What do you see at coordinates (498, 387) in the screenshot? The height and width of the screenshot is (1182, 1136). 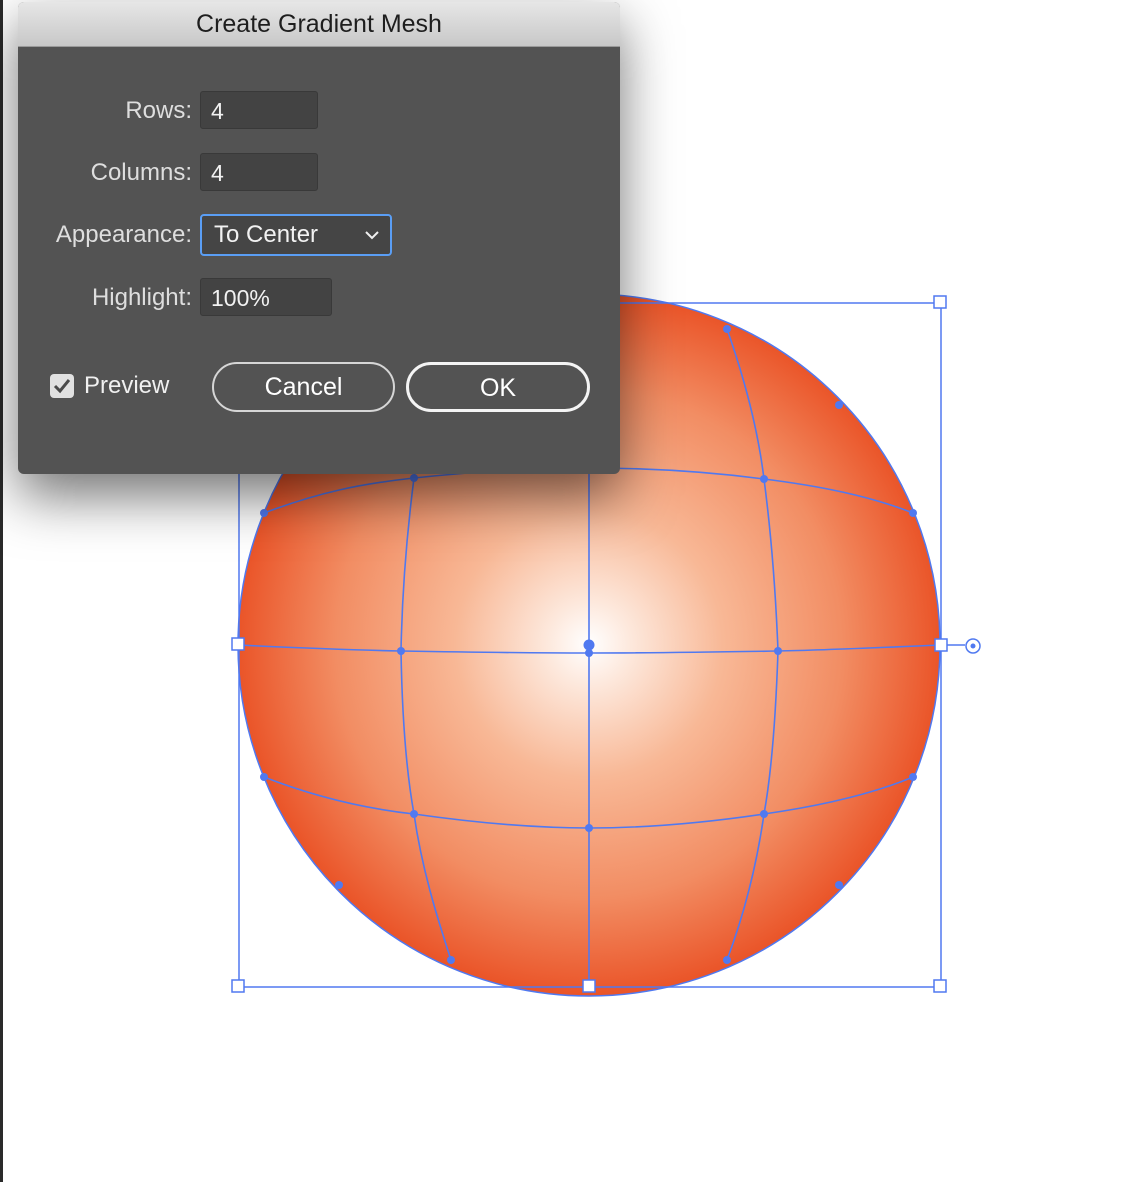 I see `ok-button: OK` at bounding box center [498, 387].